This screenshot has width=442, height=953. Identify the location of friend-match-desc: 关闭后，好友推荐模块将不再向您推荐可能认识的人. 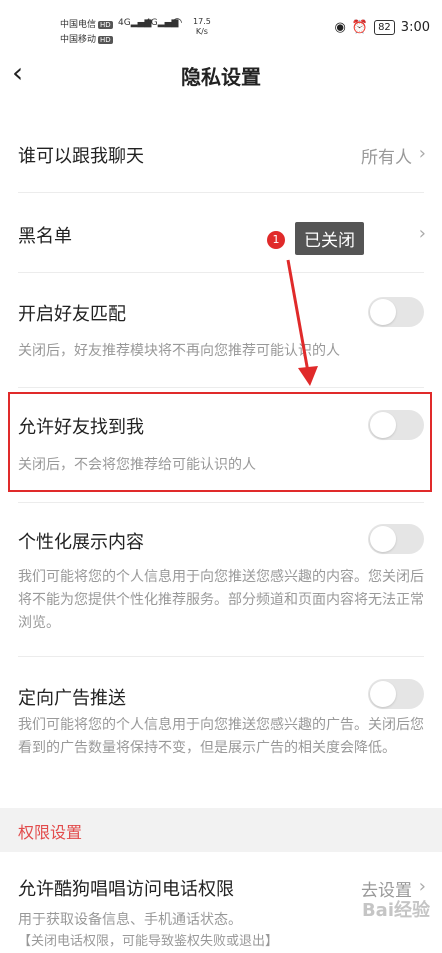
(179, 351).